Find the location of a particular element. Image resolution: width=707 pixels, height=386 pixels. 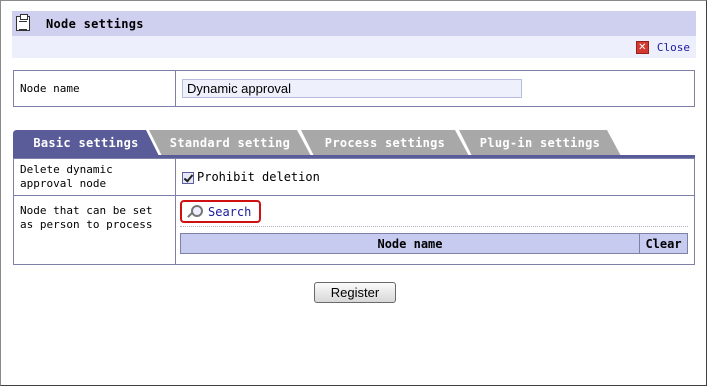

title-bar: Node settings is located at coordinates (354, 23).